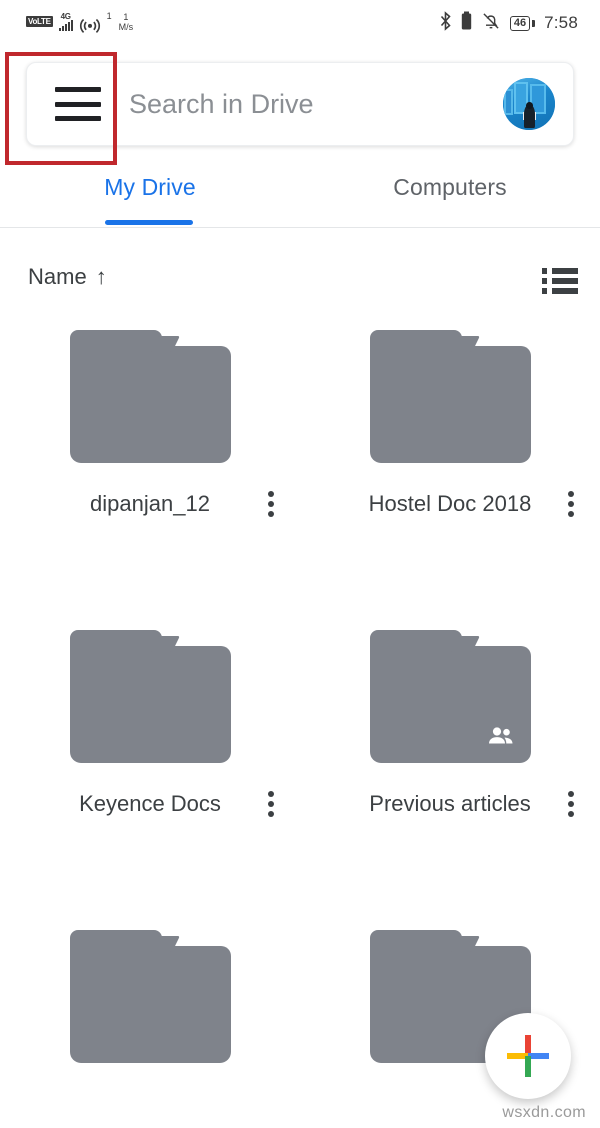 Image resolution: width=600 pixels, height=1128 pixels. What do you see at coordinates (300, 197) in the screenshot?
I see `tab-bar: My Drive Computers` at bounding box center [300, 197].